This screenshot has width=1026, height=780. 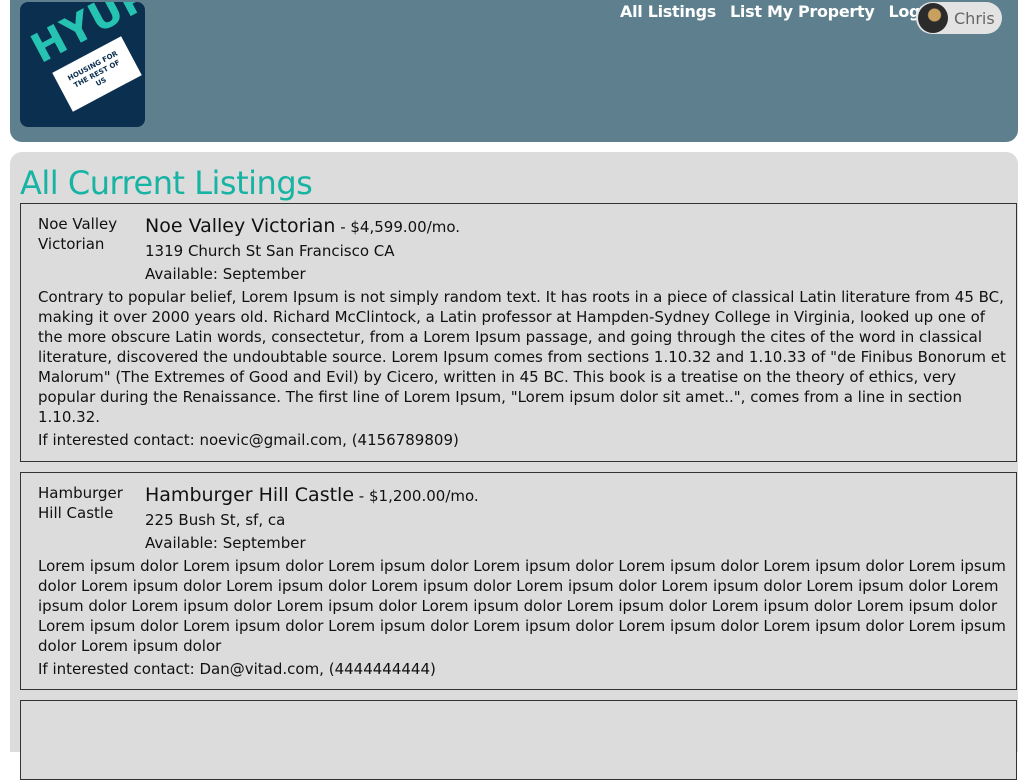 I want to click on nav-all-listings: All Listings, so click(x=668, y=11).